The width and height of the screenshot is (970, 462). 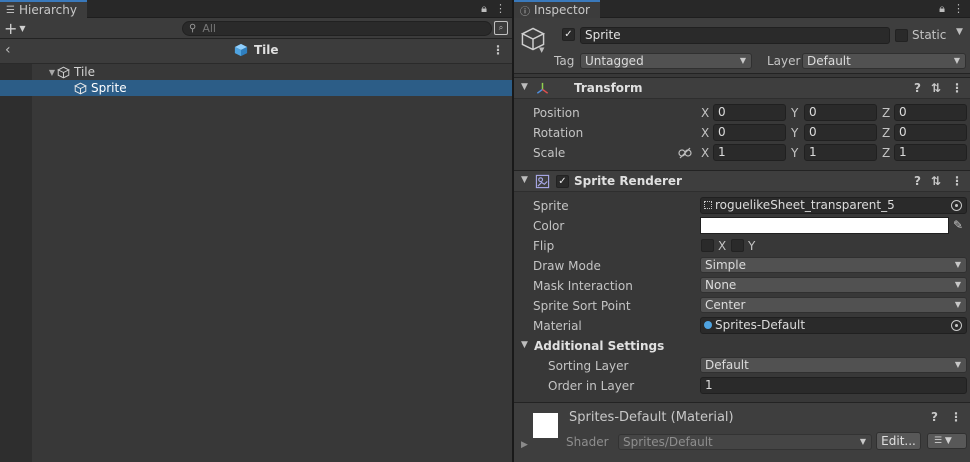 I want to click on additional-settings-title: Additional Settings, so click(x=599, y=346).